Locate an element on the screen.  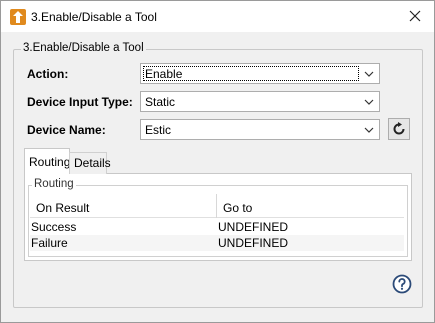
row-result: Success is located at coordinates (54, 227).